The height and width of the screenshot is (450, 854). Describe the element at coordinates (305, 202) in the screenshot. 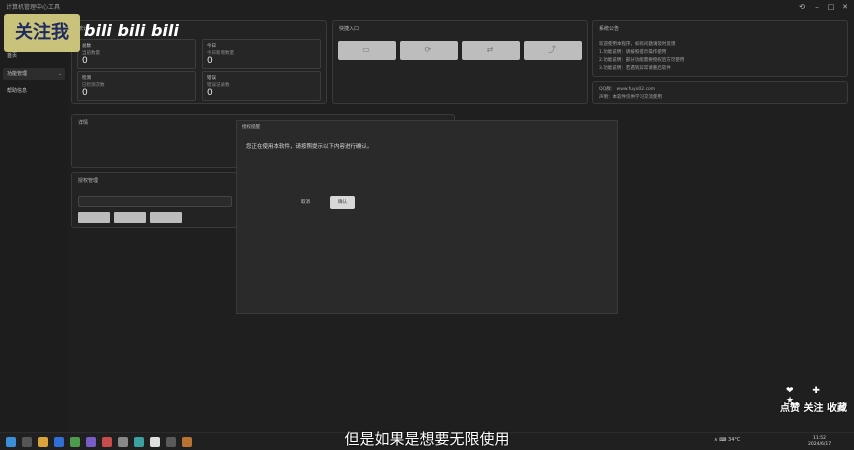

I see `dialog-cancel-button: 取消` at that location.